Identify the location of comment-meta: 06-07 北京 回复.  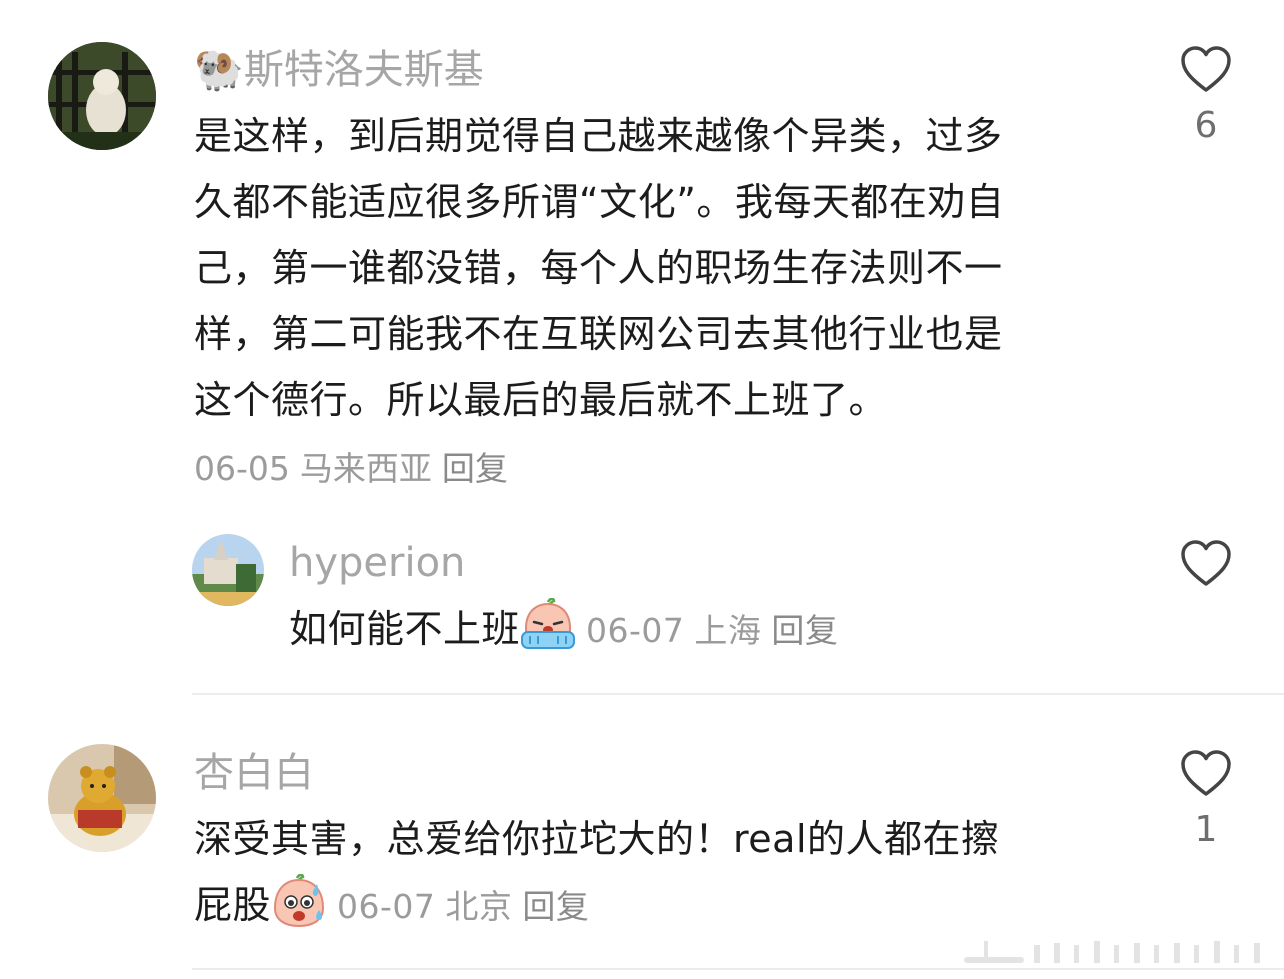
(468, 906).